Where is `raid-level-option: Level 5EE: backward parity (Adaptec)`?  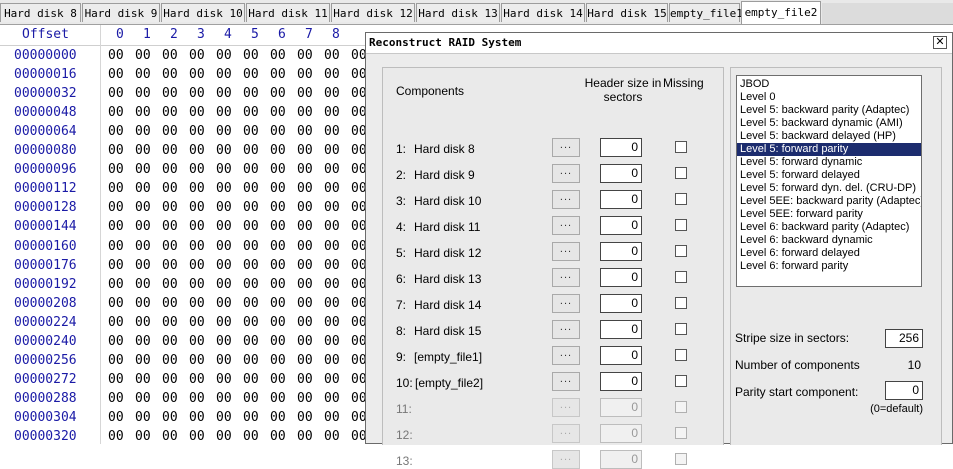 raid-level-option: Level 5EE: backward parity (Adaptec) is located at coordinates (829, 201).